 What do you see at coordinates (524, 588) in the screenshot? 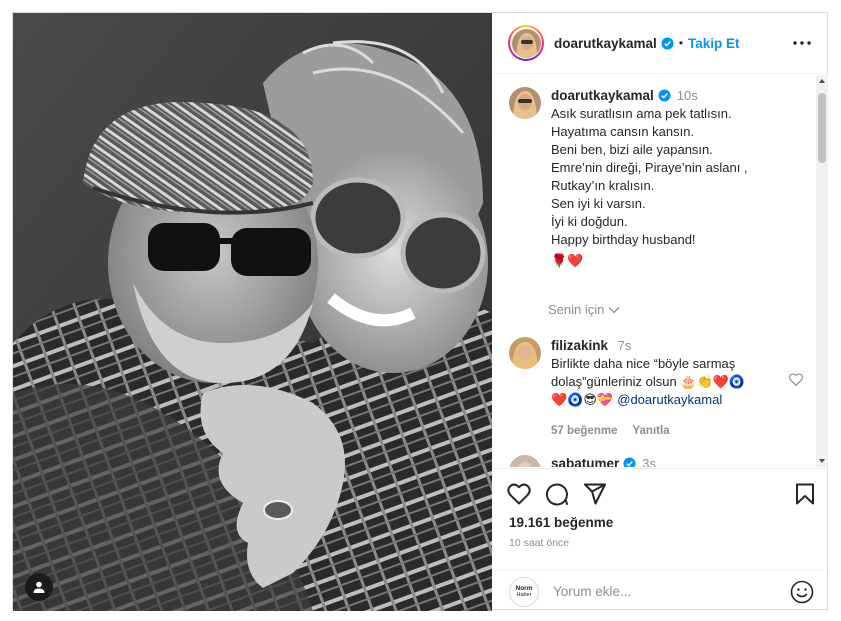
I see `avatar-text-line: Norm` at bounding box center [524, 588].